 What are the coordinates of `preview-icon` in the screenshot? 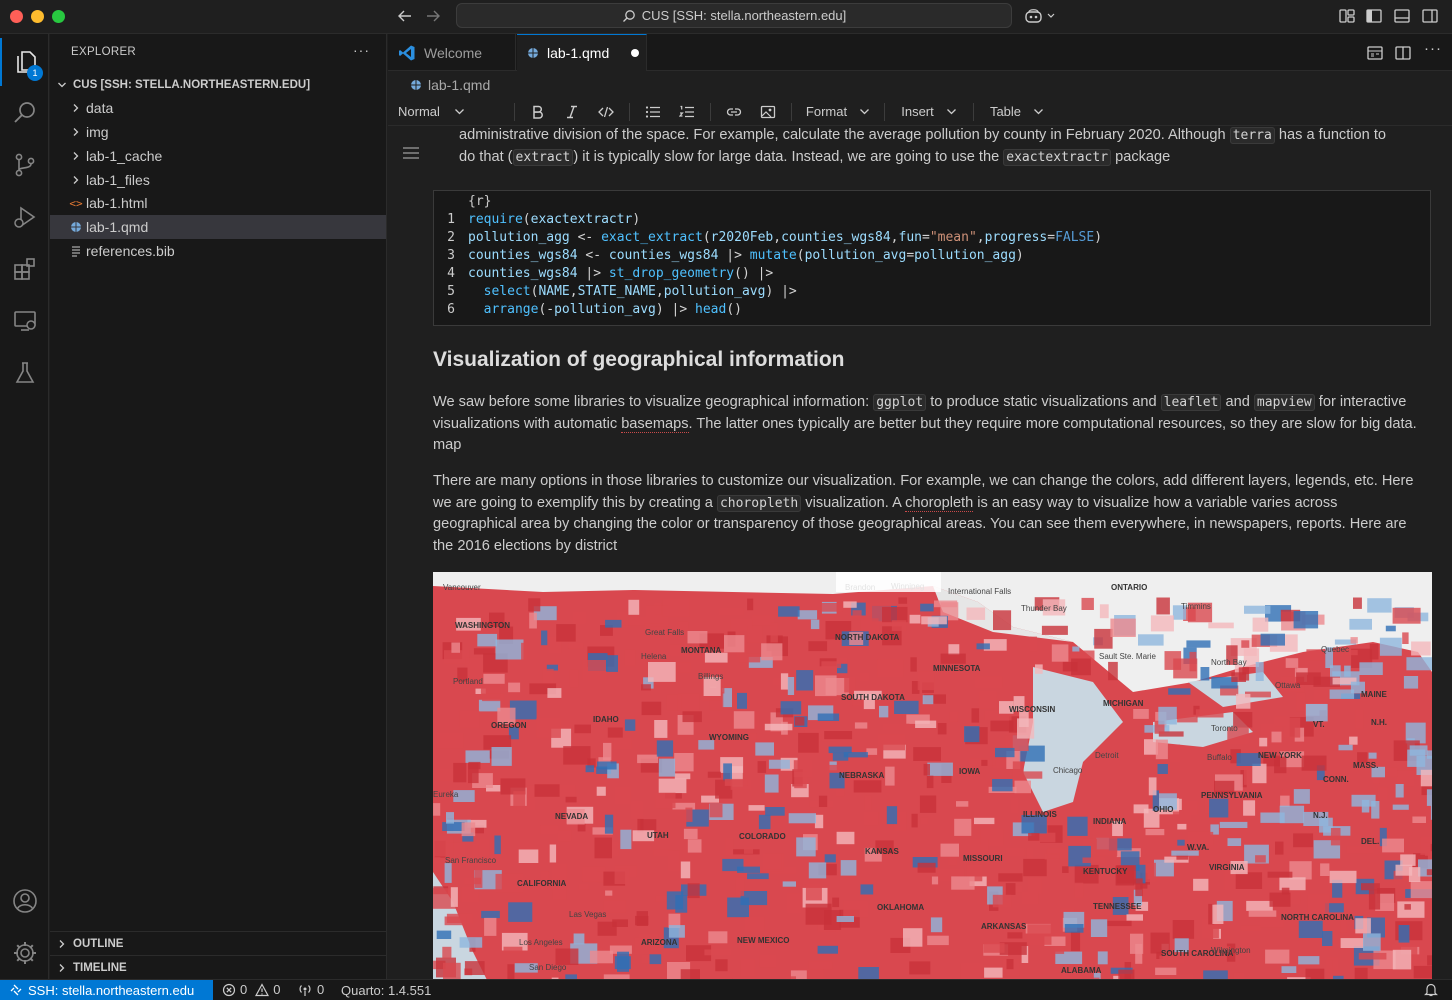 It's located at (1375, 53).